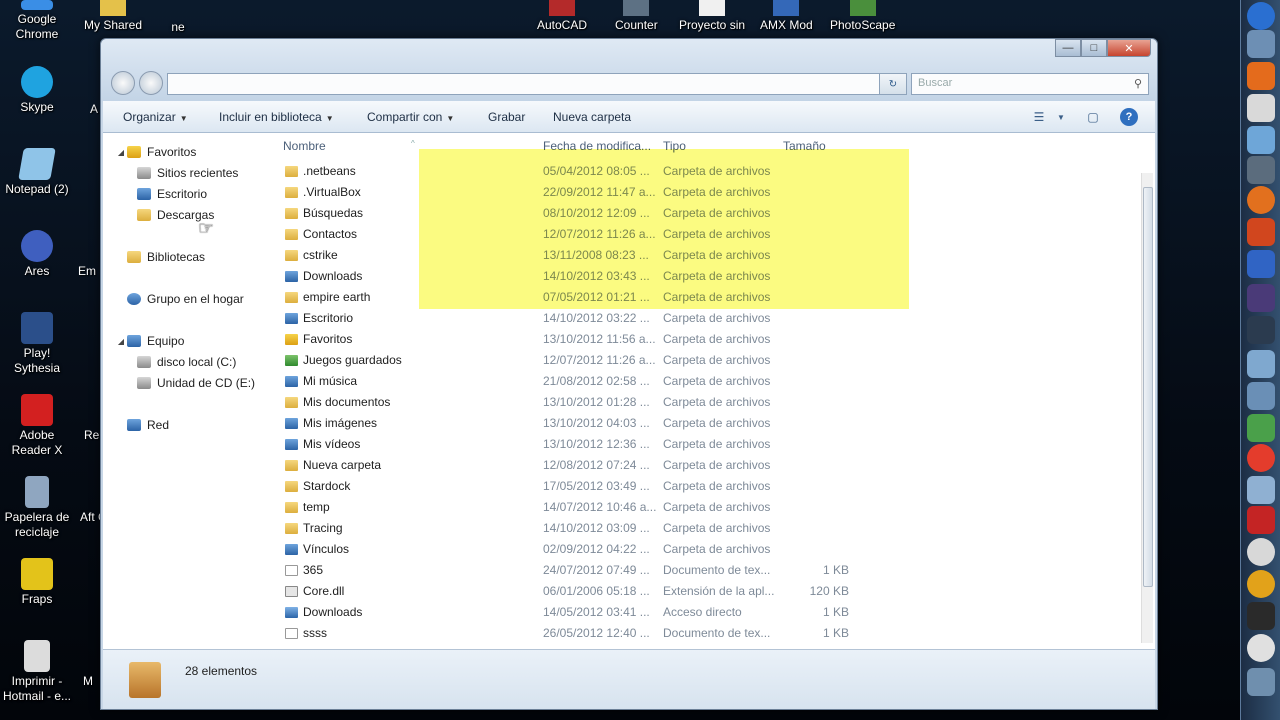  I want to click on file-size: 120 KB, so click(829, 591).